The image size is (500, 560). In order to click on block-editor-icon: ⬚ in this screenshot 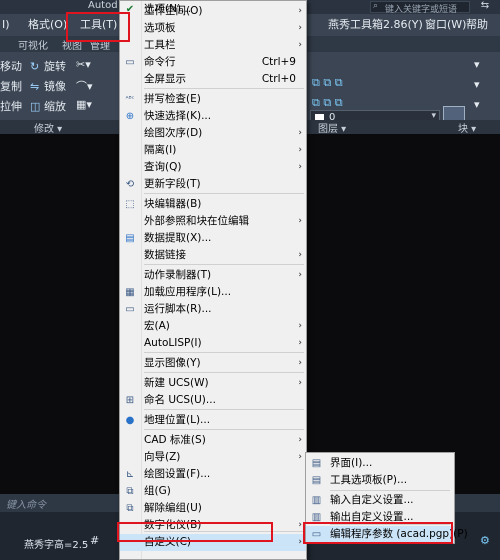, I will do `click(130, 204)`.